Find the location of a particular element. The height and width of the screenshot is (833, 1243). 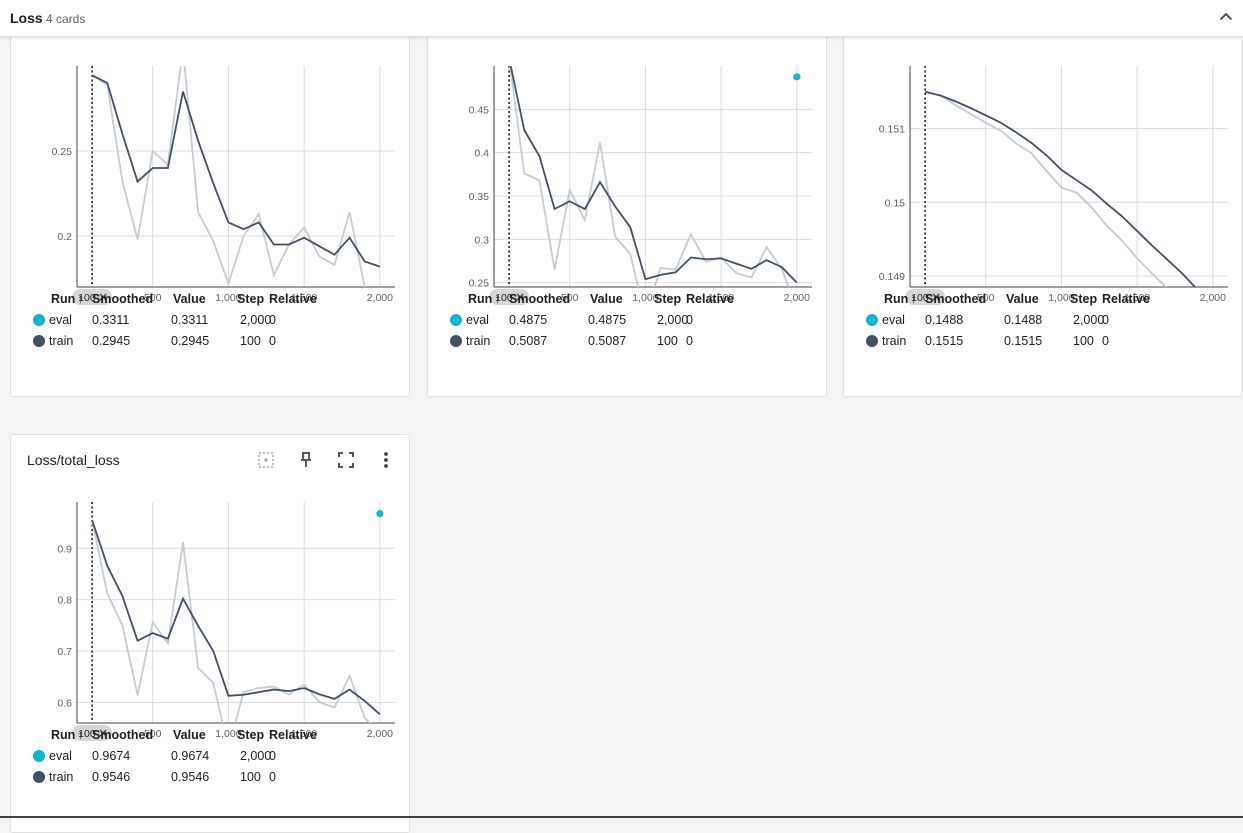

legend-smoothed-cell: 0.9674 is located at coordinates (111, 756).